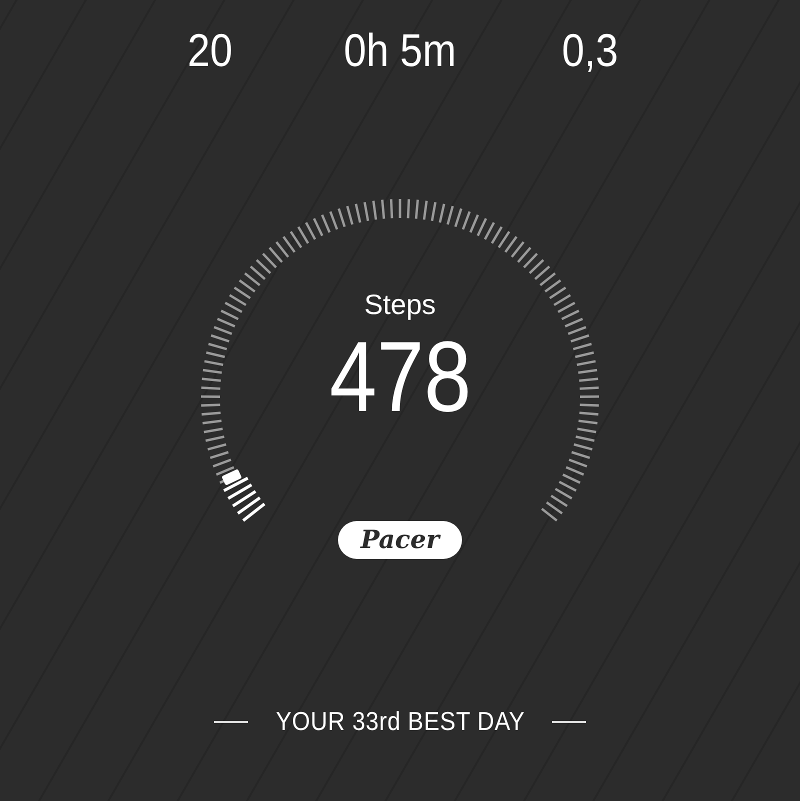 The height and width of the screenshot is (801, 800). I want to click on best-day-text: YOUR 33rd BEST DAY, so click(400, 721).